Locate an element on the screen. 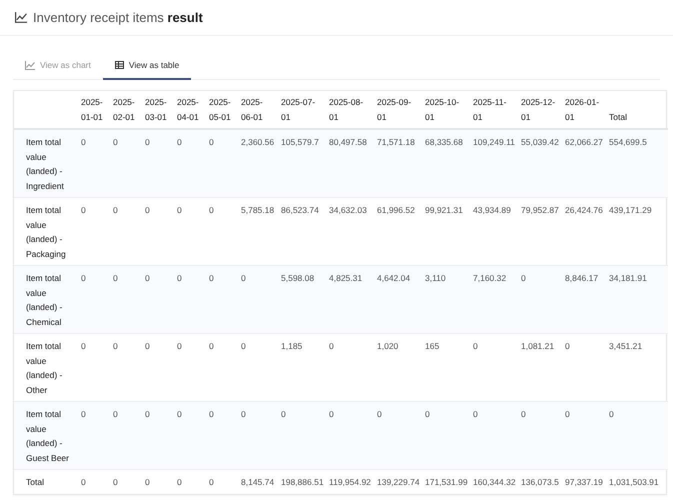 This screenshot has width=673, height=500. table-cell: 62,066.27 is located at coordinates (584, 163).